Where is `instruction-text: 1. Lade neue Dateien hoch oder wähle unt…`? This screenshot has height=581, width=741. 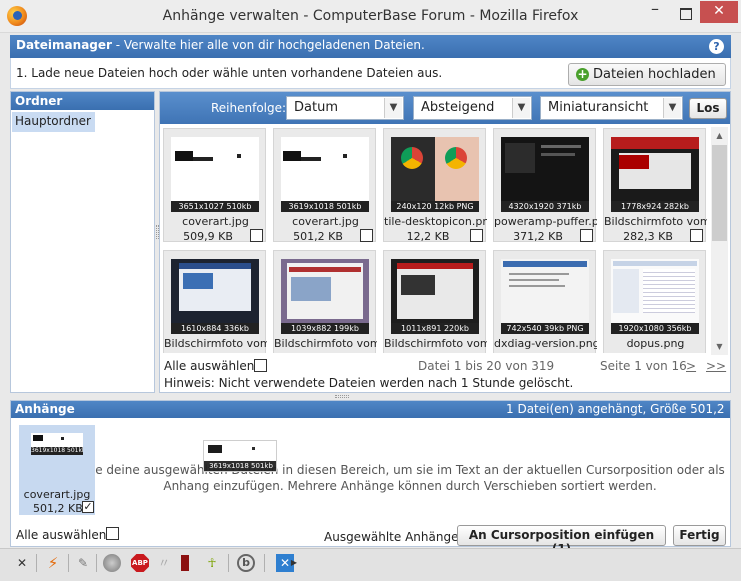 instruction-text: 1. Lade neue Dateien hoch oder wähle unt… is located at coordinates (229, 73).